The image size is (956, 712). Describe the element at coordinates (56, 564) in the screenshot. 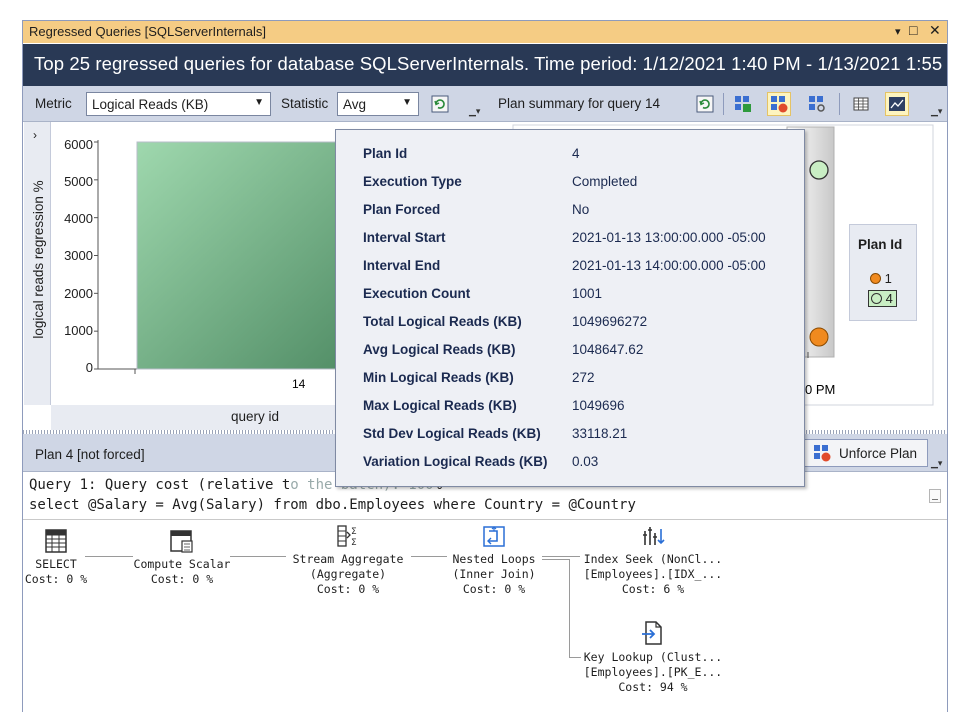

I see `plan-op-name: SELECT` at that location.